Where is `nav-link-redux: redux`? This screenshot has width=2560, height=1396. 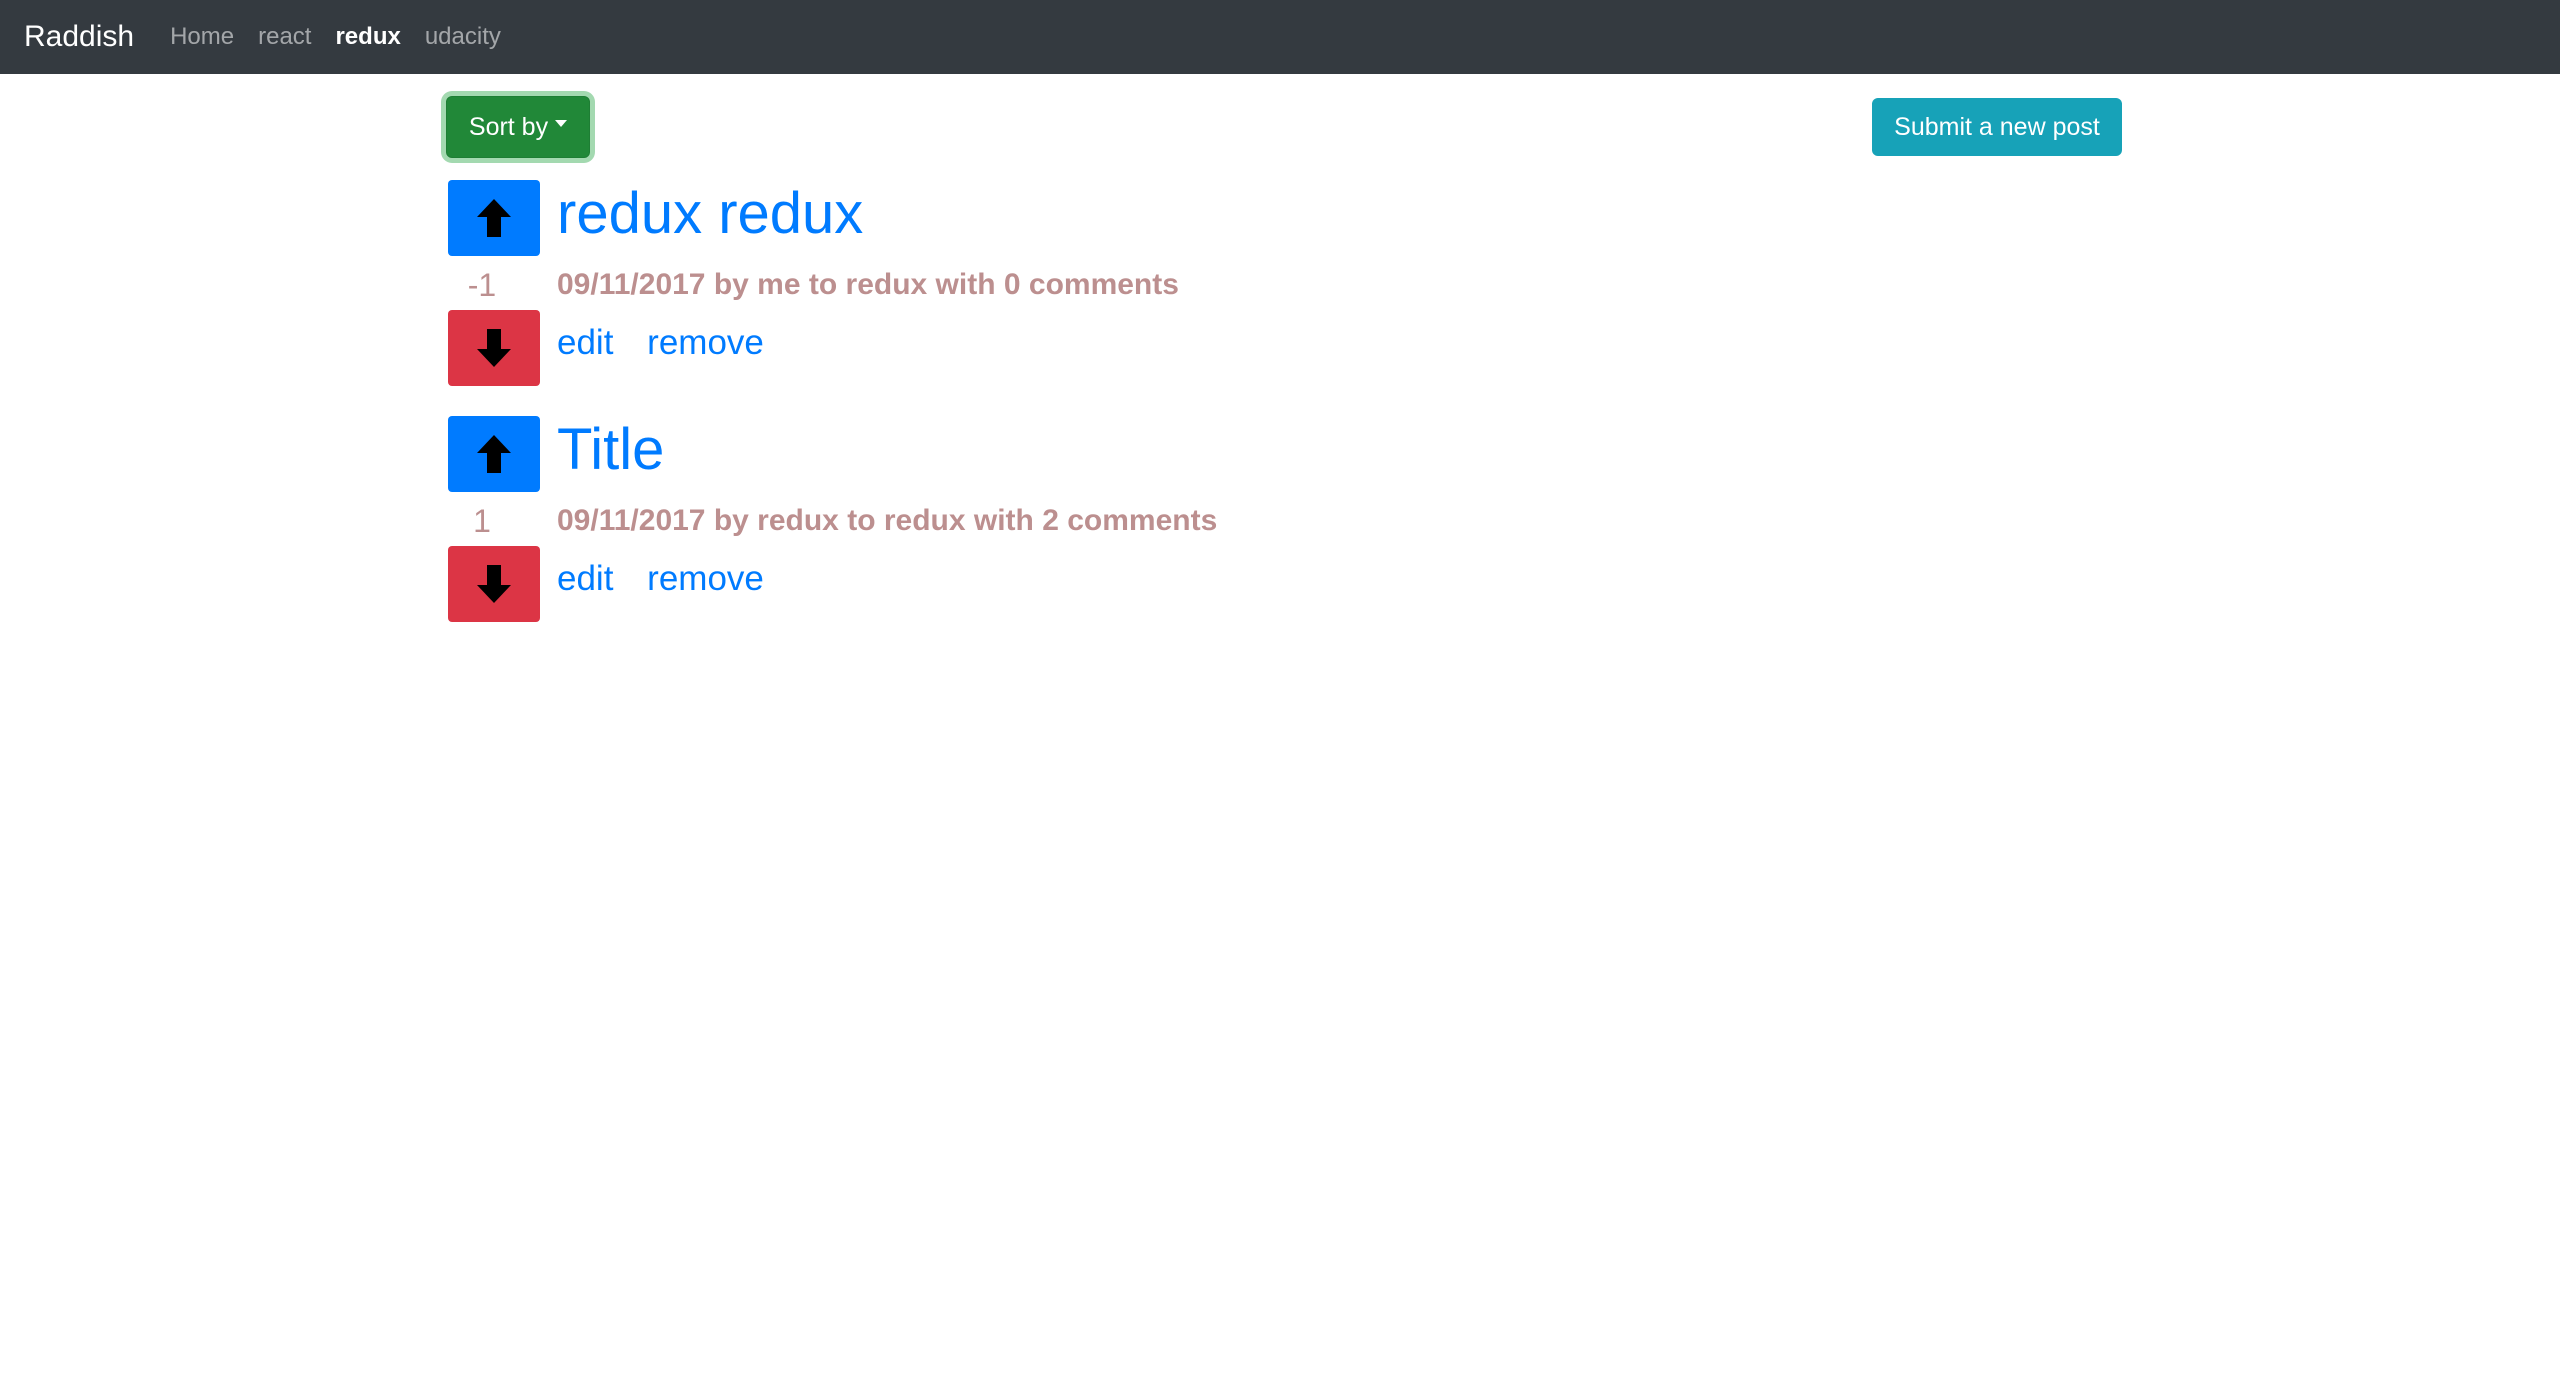 nav-link-redux: redux is located at coordinates (367, 37).